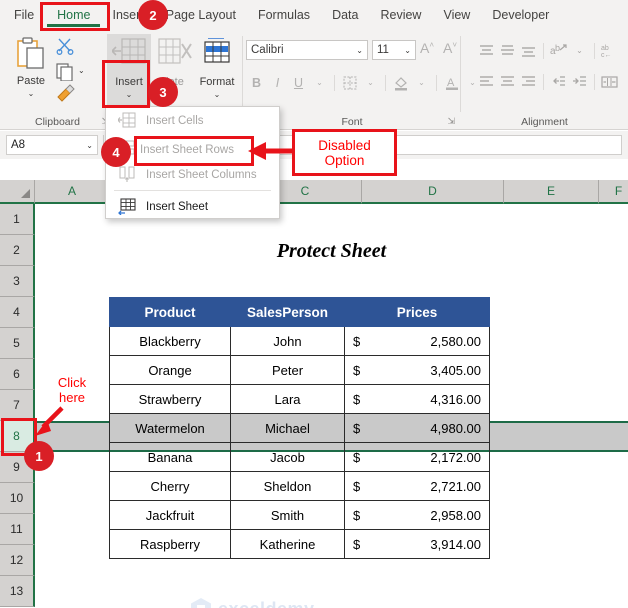  What do you see at coordinates (217, 94) in the screenshot?
I see `format-chevron-down-icon: ⌄` at bounding box center [217, 94].